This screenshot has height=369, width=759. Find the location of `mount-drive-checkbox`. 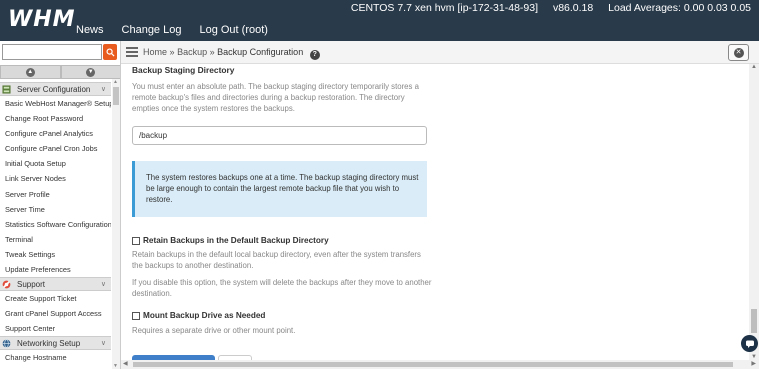

mount-drive-checkbox is located at coordinates (136, 315).